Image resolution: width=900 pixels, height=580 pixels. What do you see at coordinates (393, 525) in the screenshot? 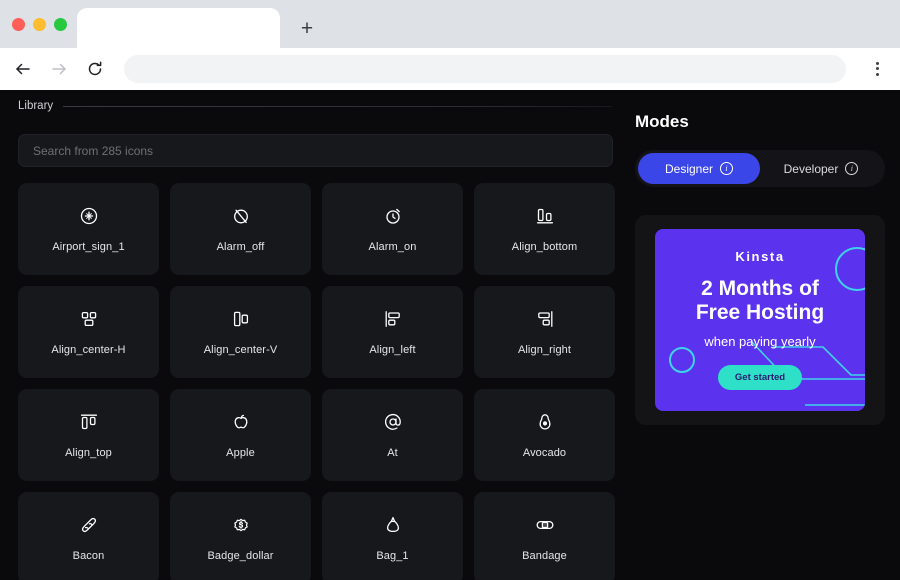
I see `bag-icon` at bounding box center [393, 525].